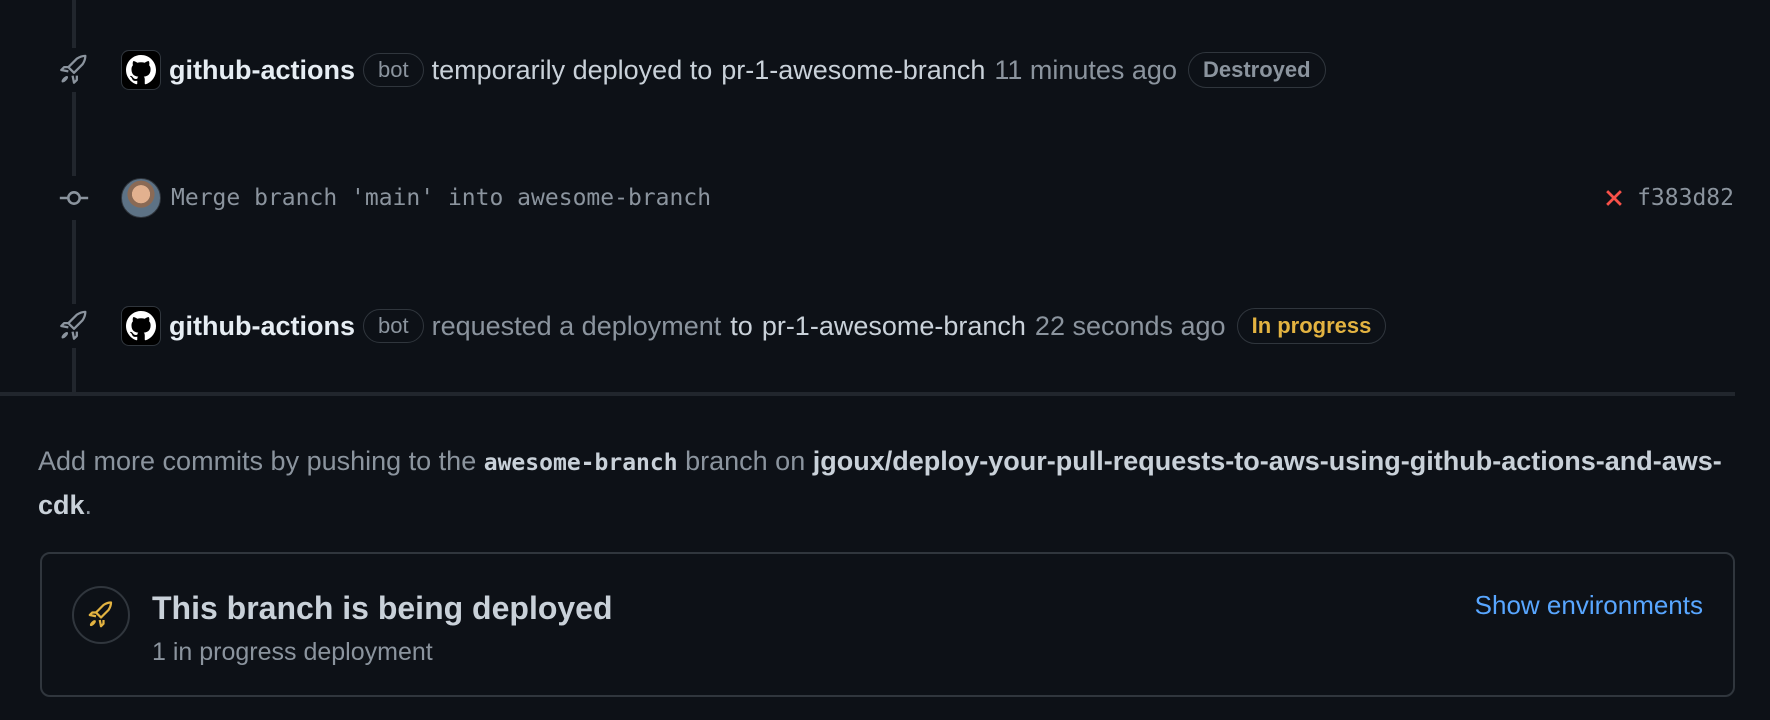 This screenshot has width=1770, height=720. I want to click on status-badge: Destroyed, so click(1256, 70).